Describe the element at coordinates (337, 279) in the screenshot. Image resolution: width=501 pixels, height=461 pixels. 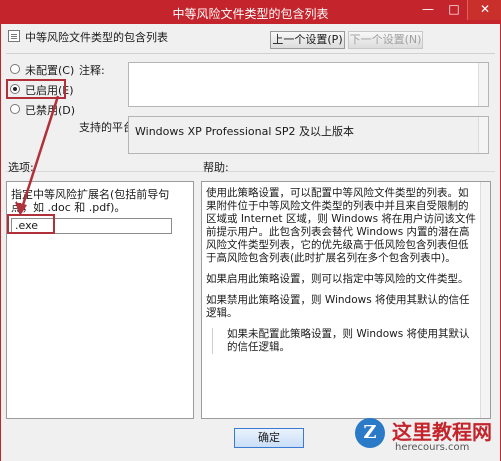
I see `help-paragraph: 如果启用此策略设置，则可以指定中等风险的文件类型。` at that location.